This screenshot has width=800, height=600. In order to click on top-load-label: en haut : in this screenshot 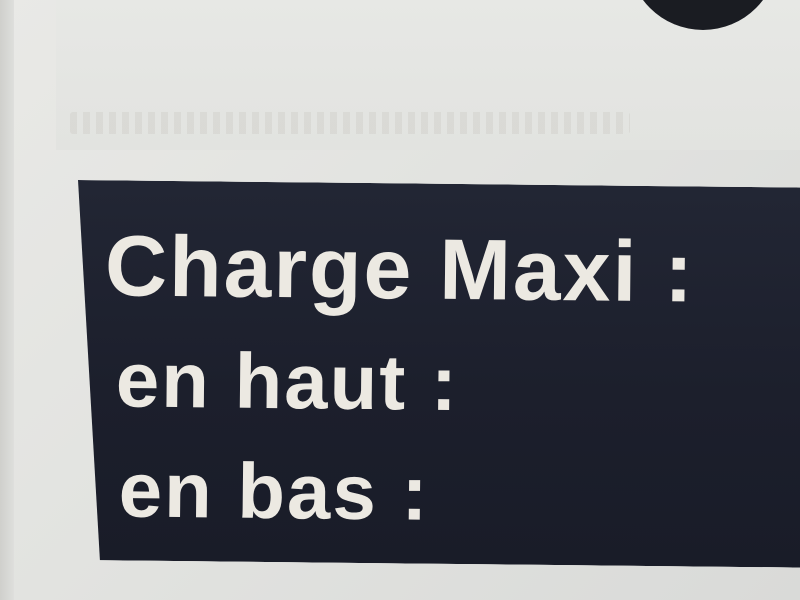, I will do `click(287, 381)`.